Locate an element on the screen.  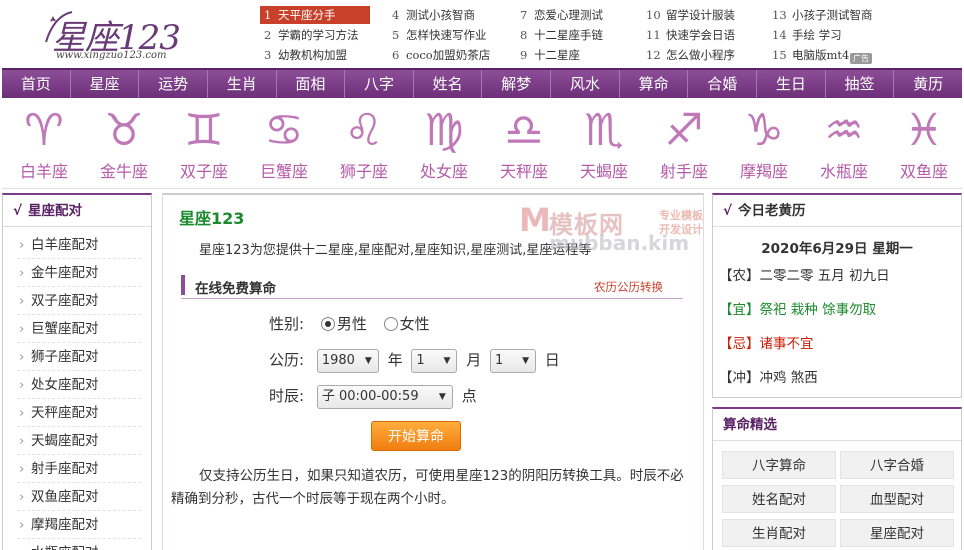
top-link: 3 幼教机构加盟 is located at coordinates (305, 55).